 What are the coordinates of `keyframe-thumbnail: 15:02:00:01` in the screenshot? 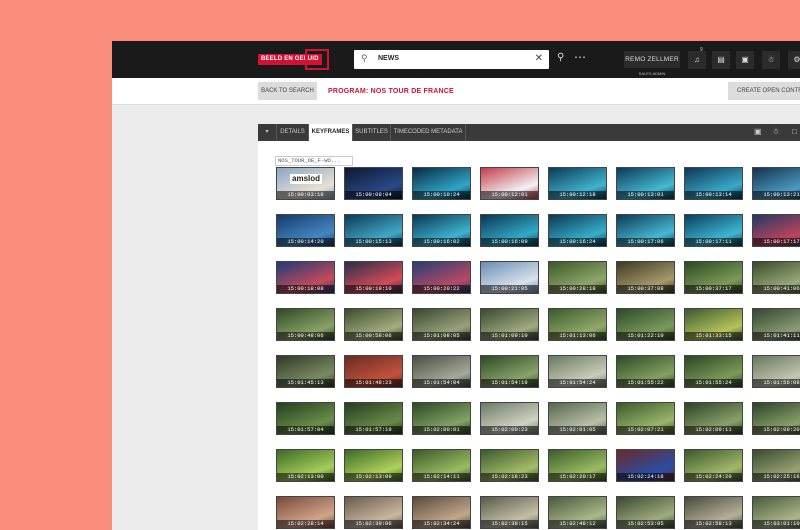 It's located at (441, 418).